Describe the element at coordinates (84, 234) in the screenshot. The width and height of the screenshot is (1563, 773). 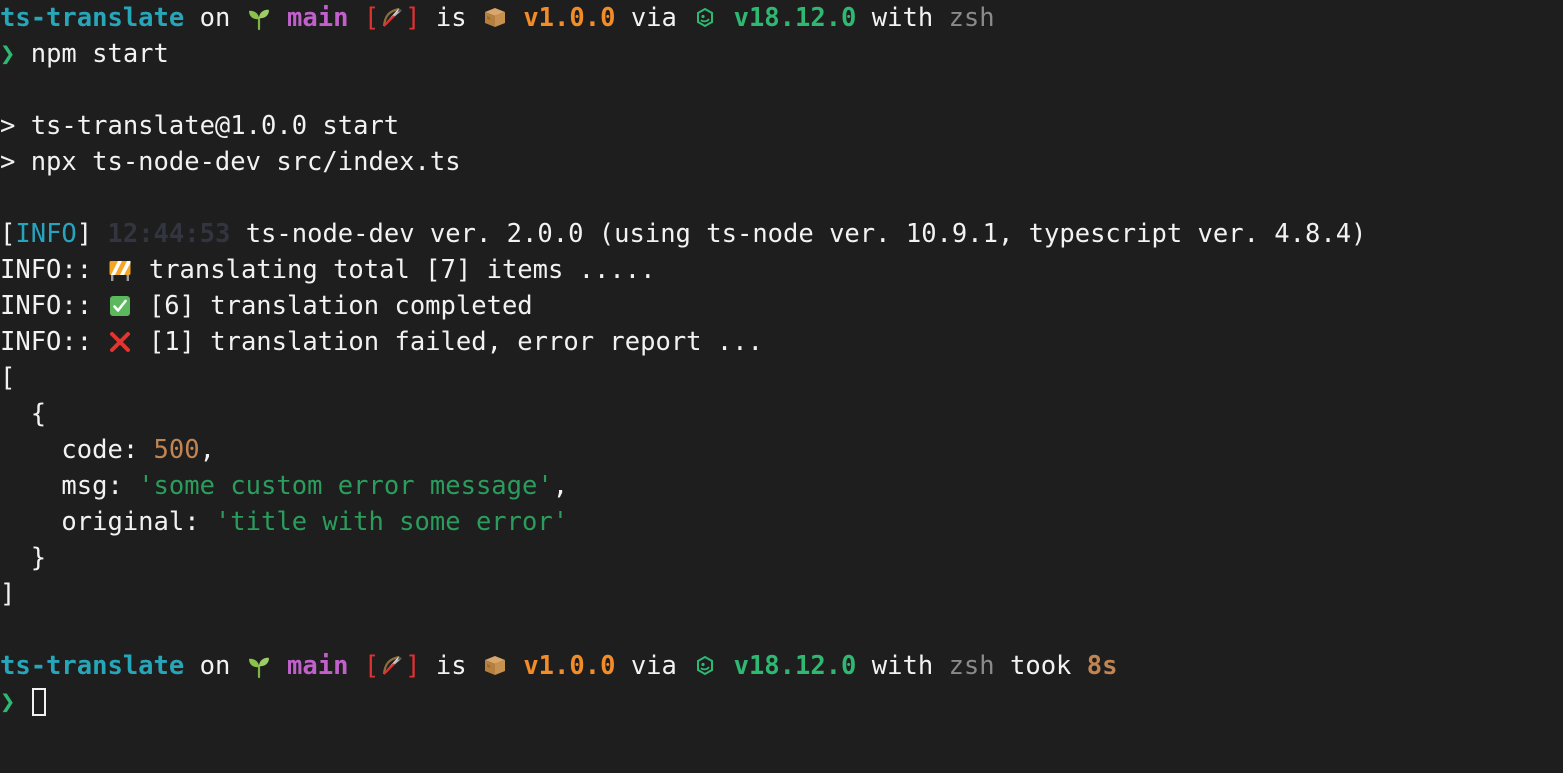
I see `log-bracket-close: ]` at that location.